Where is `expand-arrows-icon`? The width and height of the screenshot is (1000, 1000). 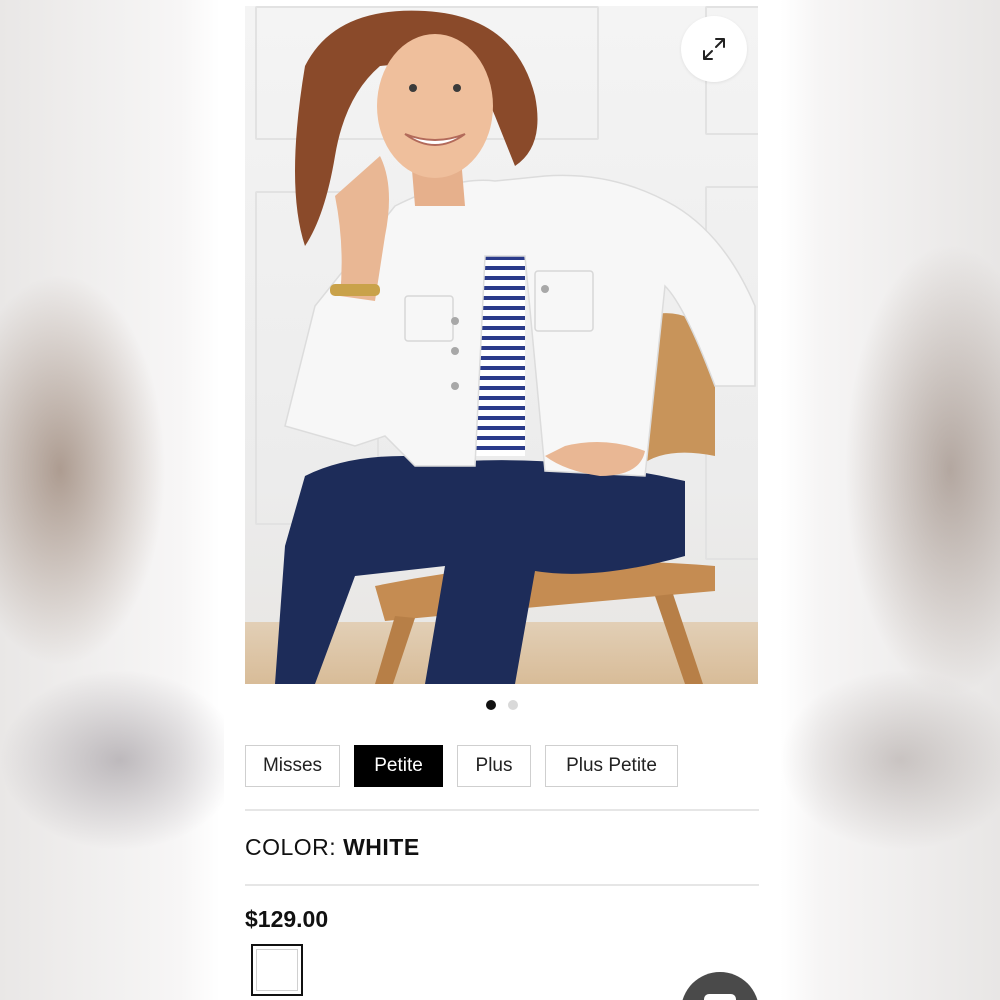 expand-arrows-icon is located at coordinates (714, 49).